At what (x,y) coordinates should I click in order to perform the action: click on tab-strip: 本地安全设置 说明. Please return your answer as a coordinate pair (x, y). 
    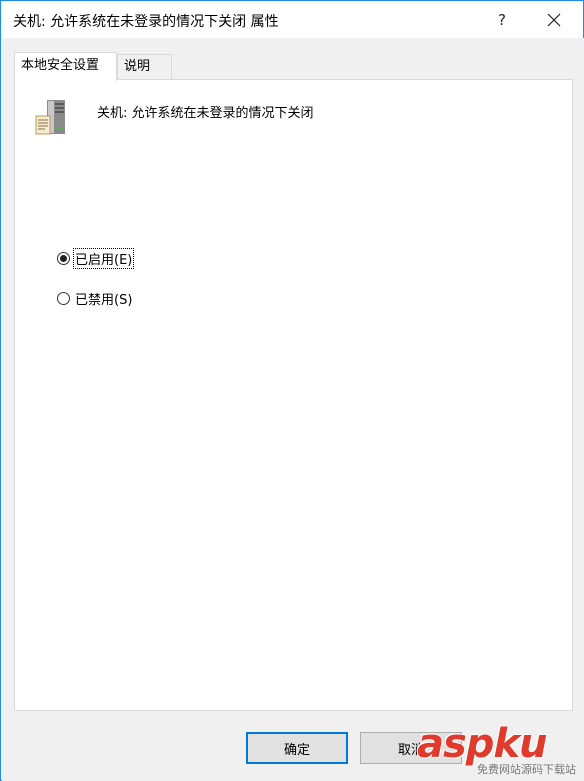
    Looking at the image, I should click on (294, 66).